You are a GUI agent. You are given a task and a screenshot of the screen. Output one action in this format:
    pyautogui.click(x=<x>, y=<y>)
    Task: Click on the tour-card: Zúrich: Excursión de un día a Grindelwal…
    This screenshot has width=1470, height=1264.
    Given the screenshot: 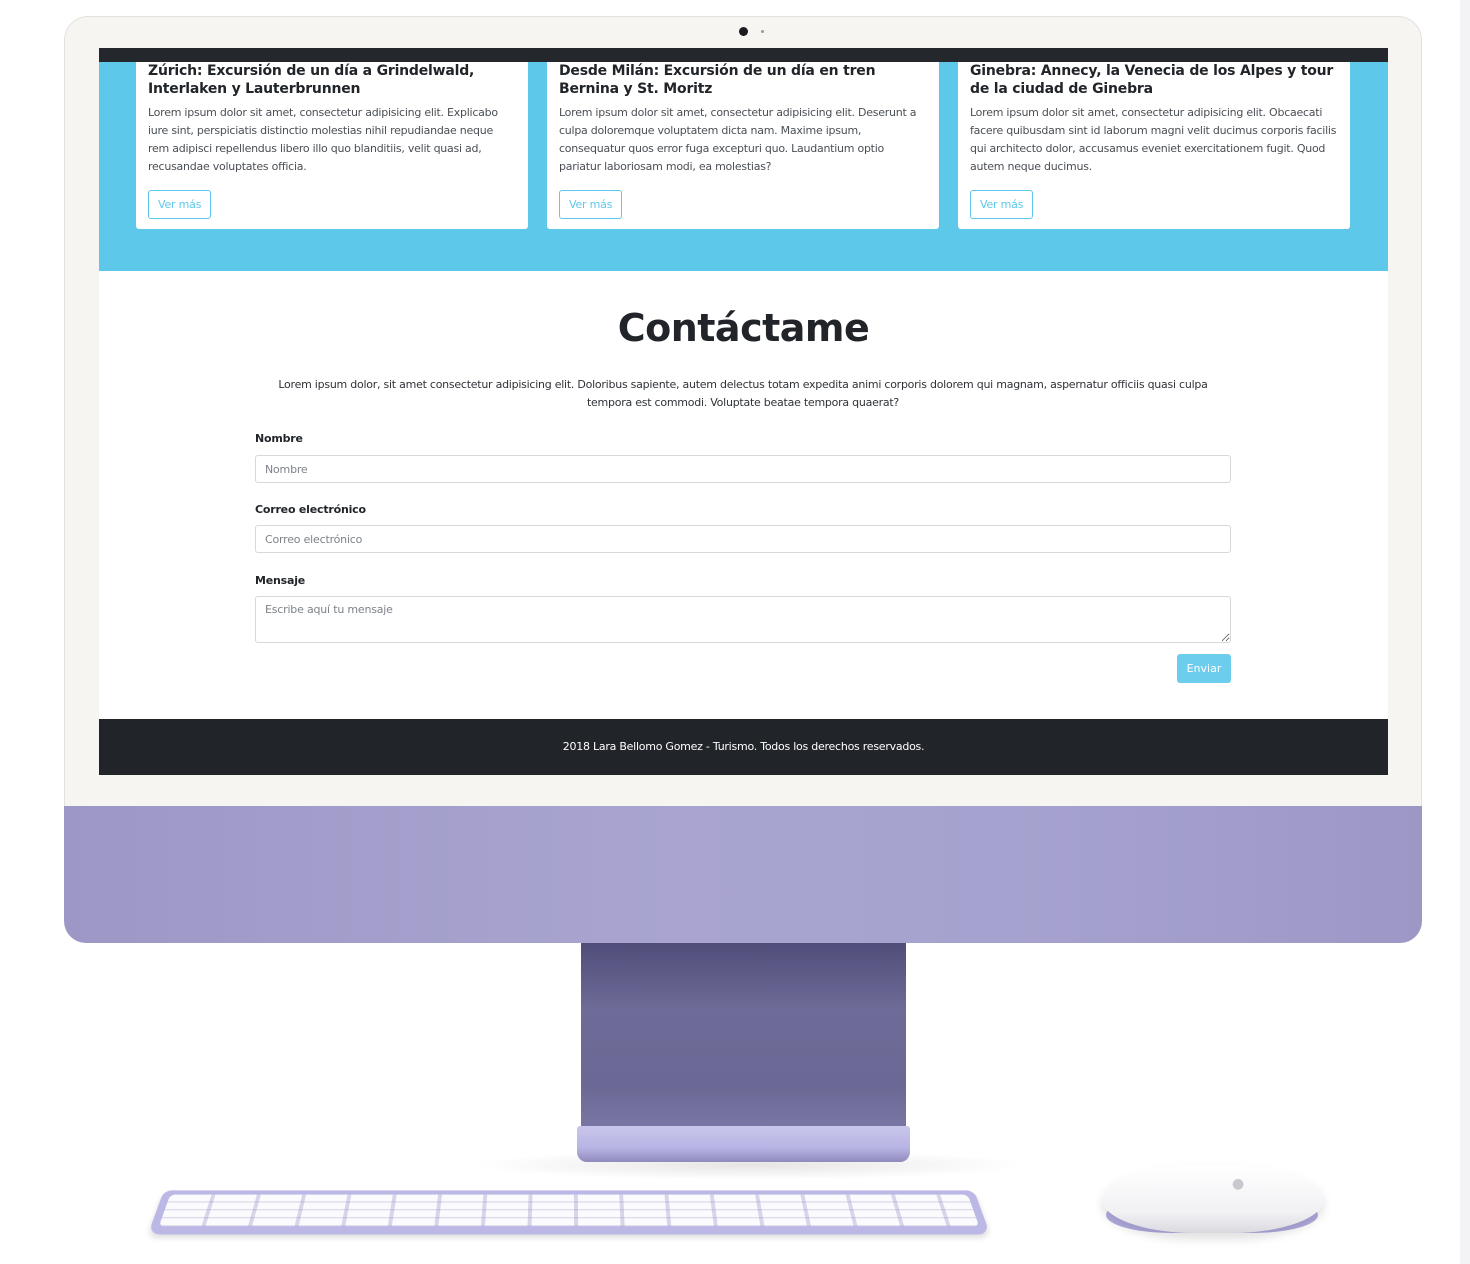 What is the action you would take?
    pyautogui.click(x=332, y=145)
    